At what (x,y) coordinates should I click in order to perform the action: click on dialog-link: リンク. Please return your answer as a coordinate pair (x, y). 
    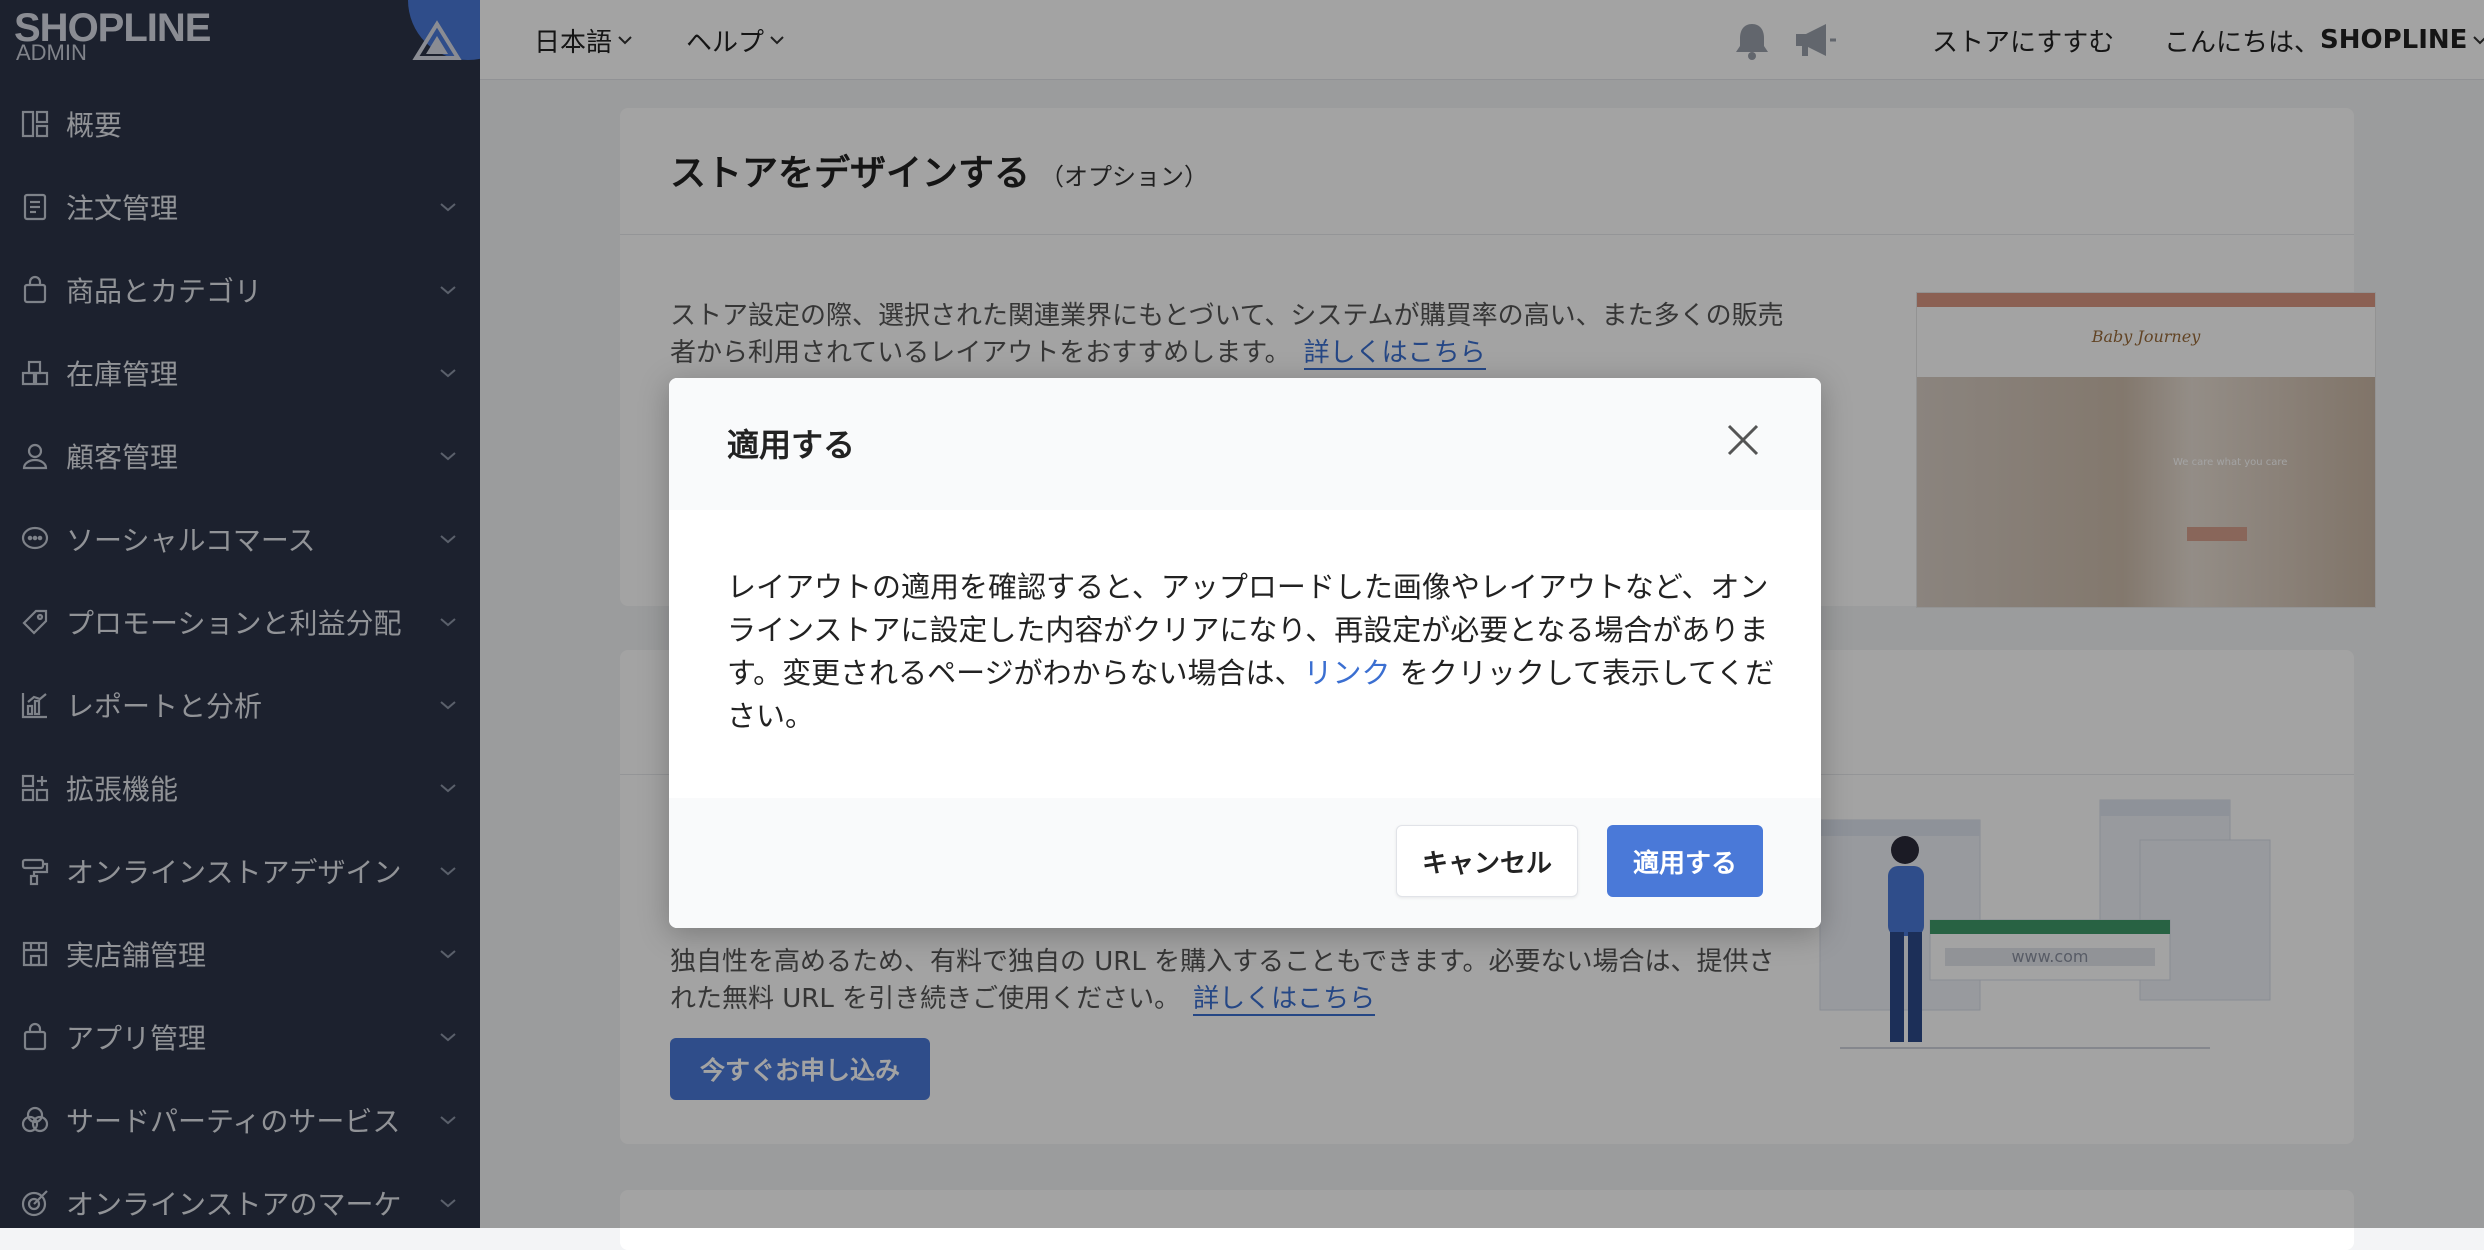
    Looking at the image, I should click on (1347, 673).